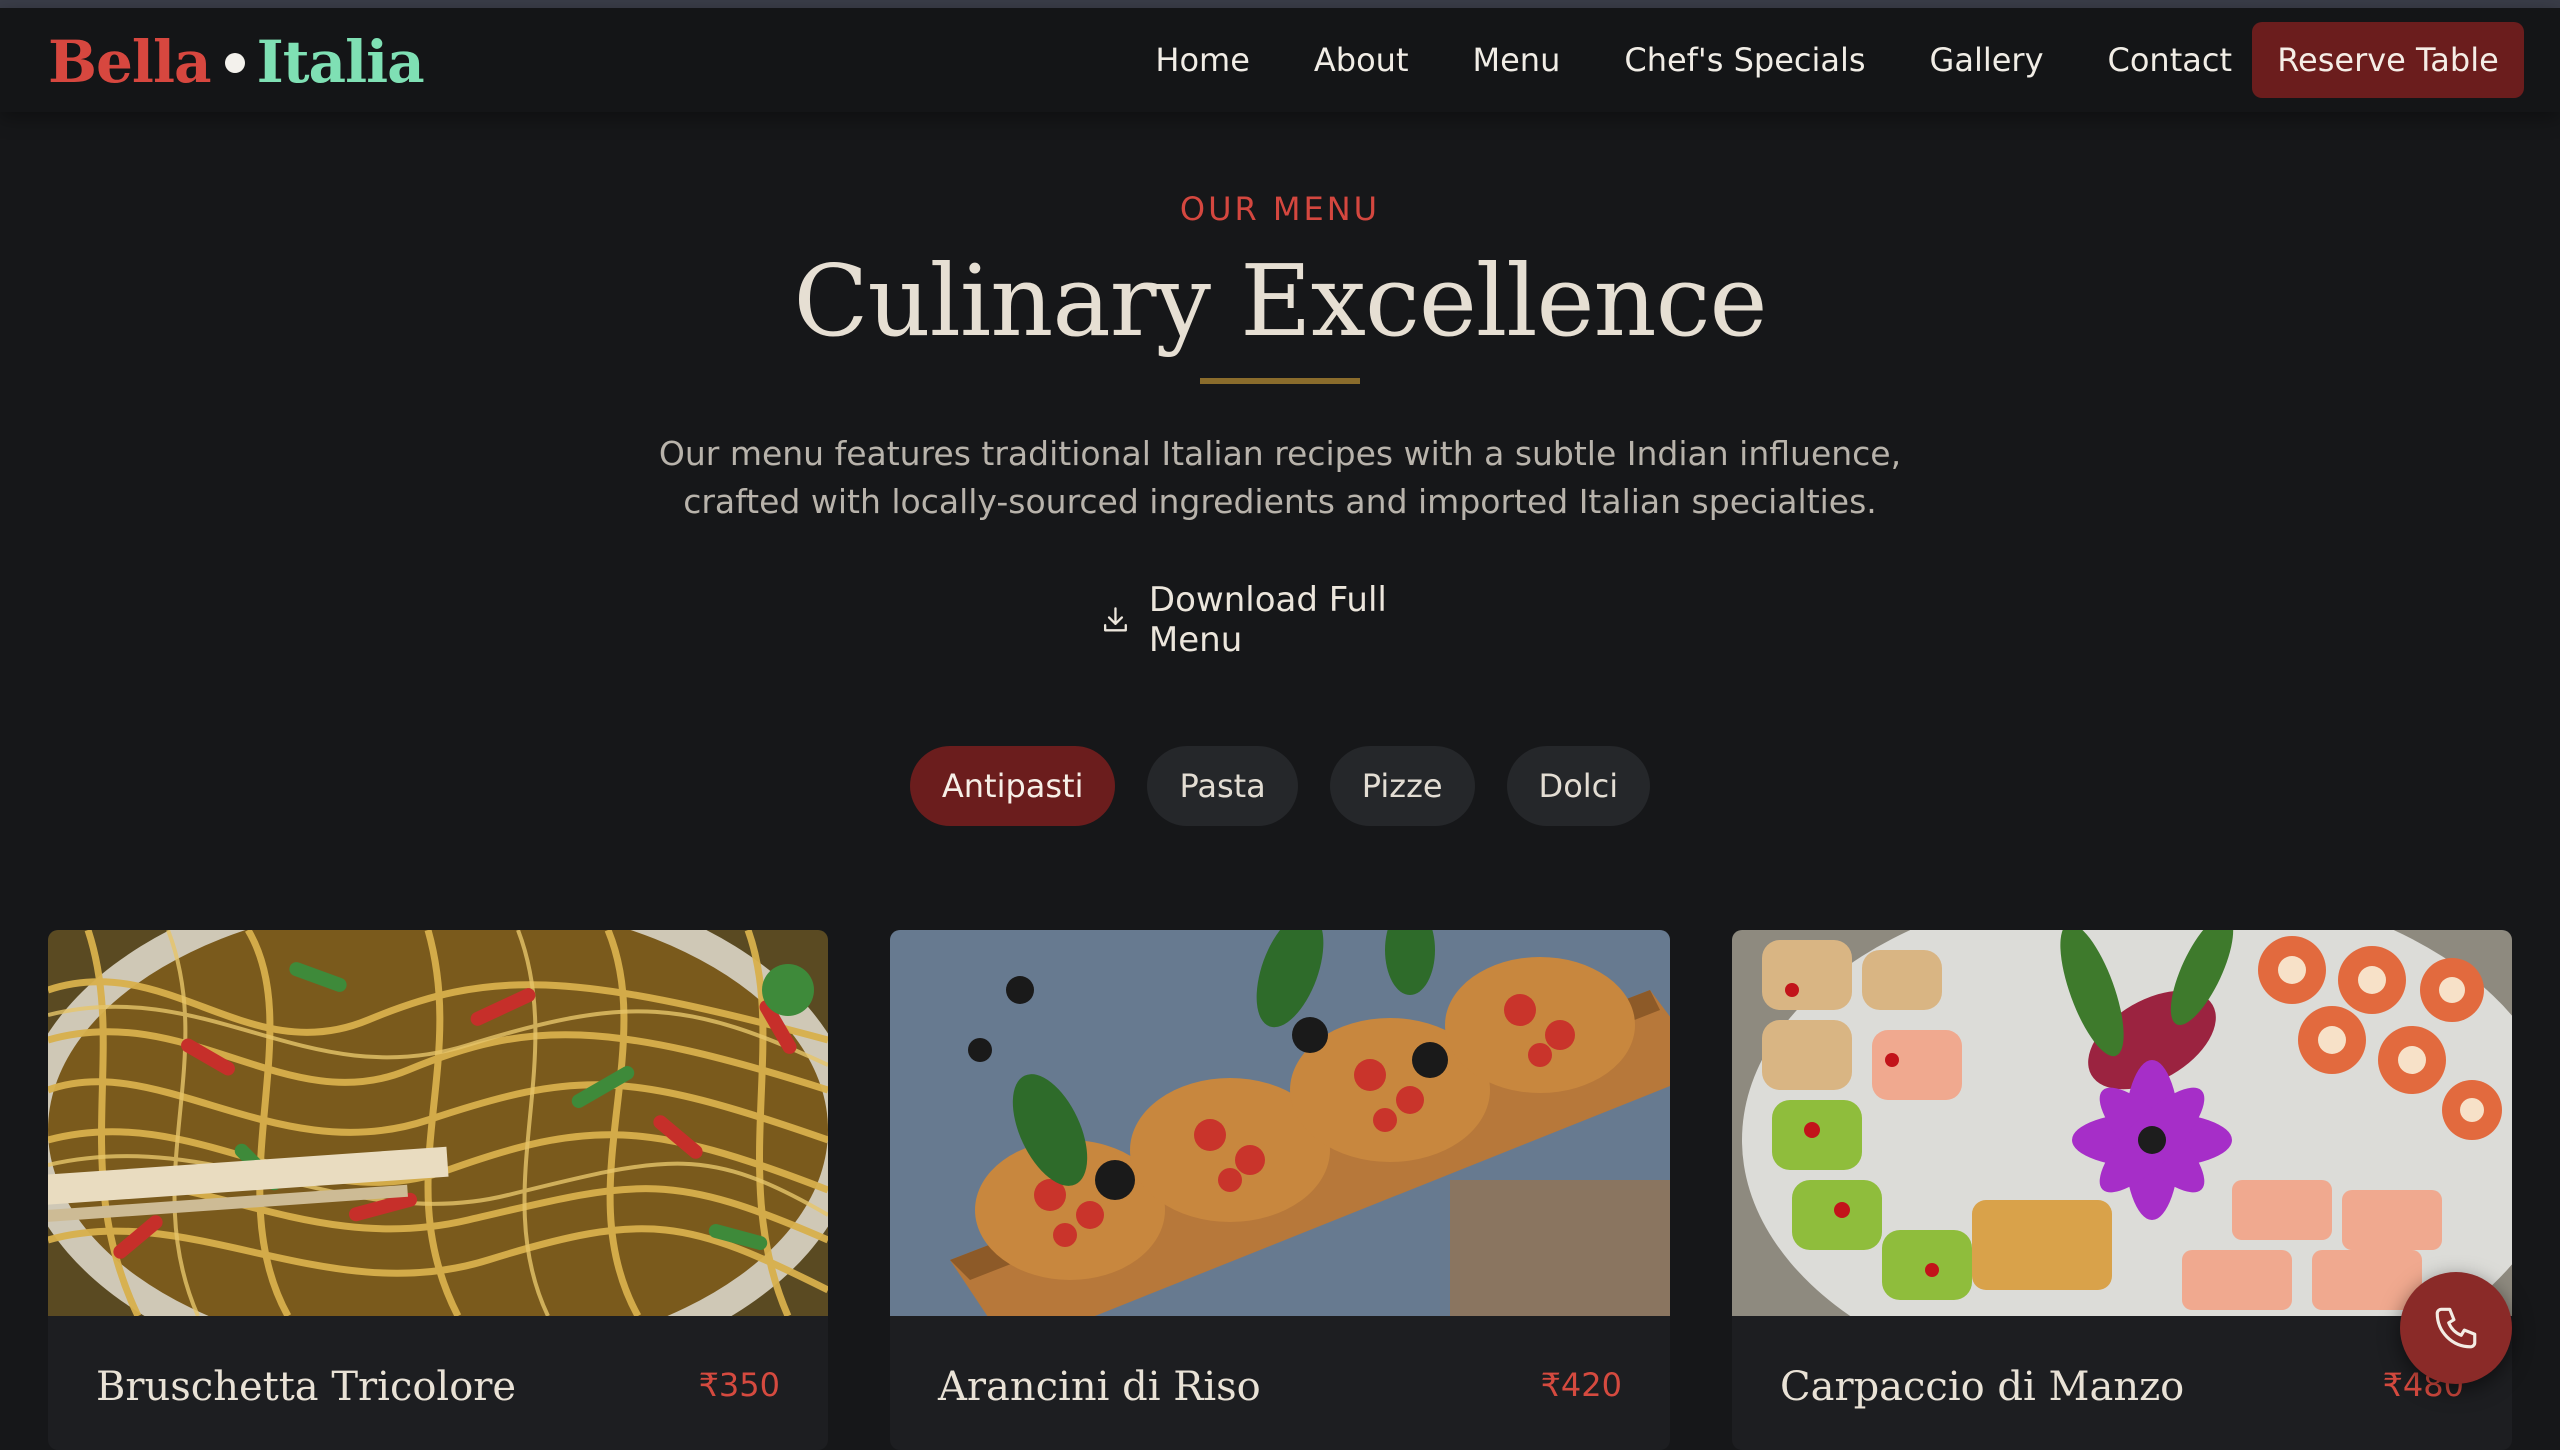 The height and width of the screenshot is (1450, 2560). I want to click on tab-pizze: Pizze, so click(1402, 786).